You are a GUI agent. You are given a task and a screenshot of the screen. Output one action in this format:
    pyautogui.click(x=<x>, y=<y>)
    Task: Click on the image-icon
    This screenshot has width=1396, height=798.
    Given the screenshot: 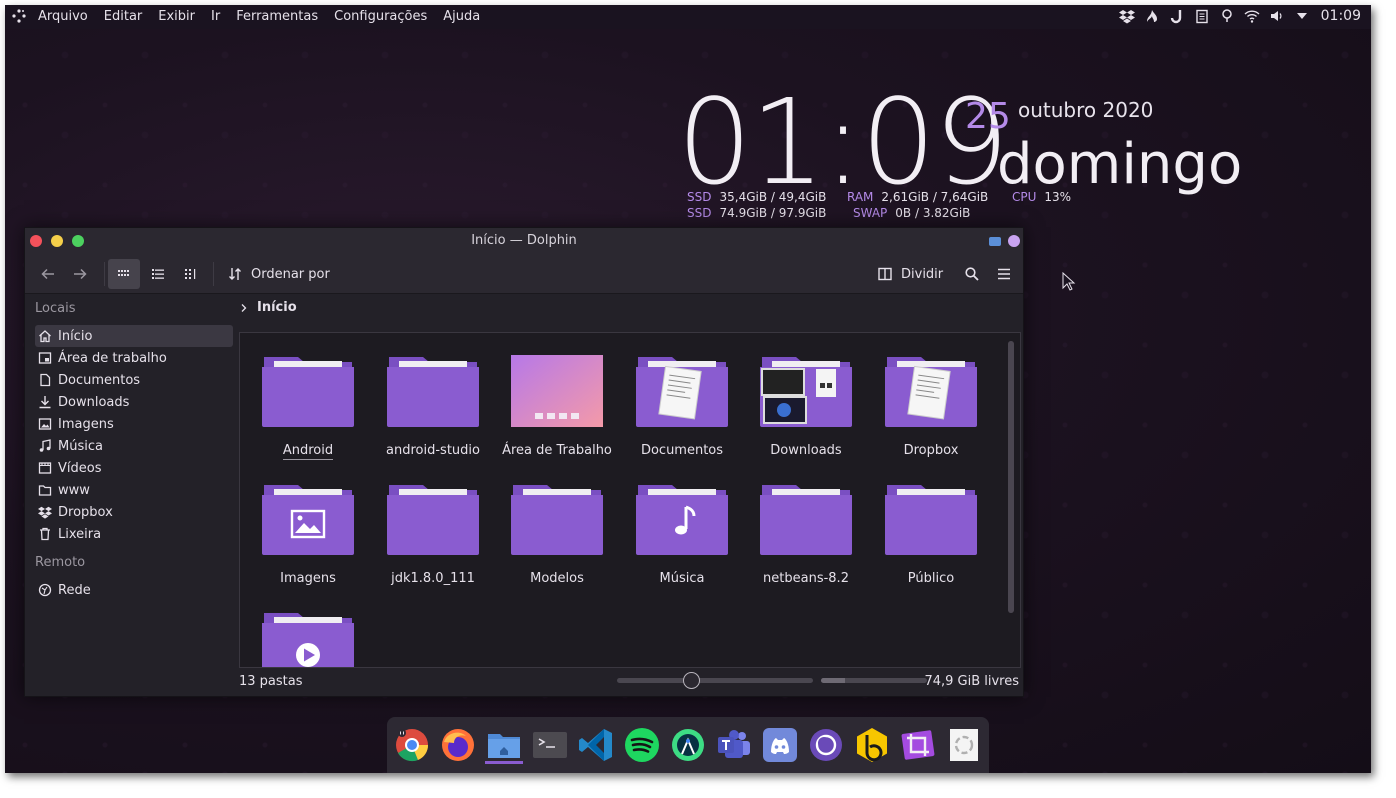 What is the action you would take?
    pyautogui.click(x=45, y=424)
    